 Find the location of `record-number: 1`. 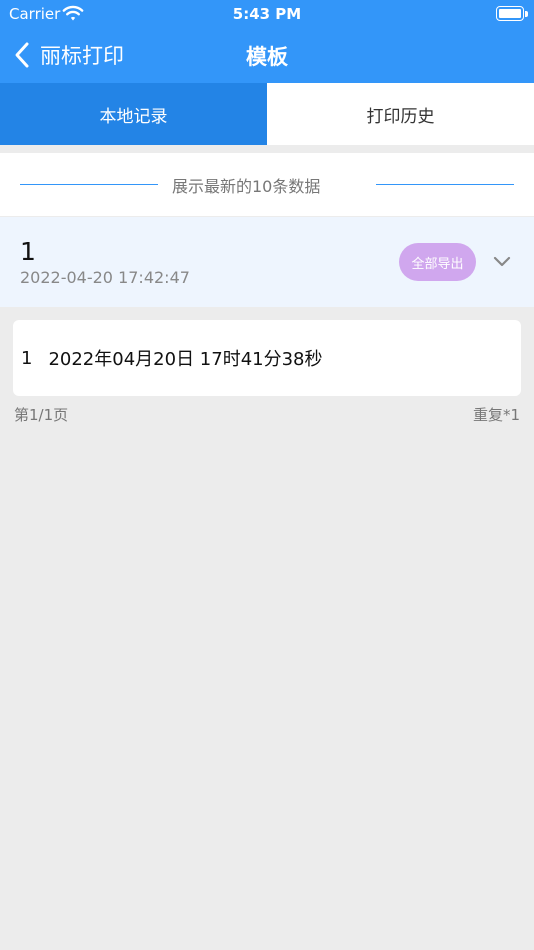

record-number: 1 is located at coordinates (28, 251).